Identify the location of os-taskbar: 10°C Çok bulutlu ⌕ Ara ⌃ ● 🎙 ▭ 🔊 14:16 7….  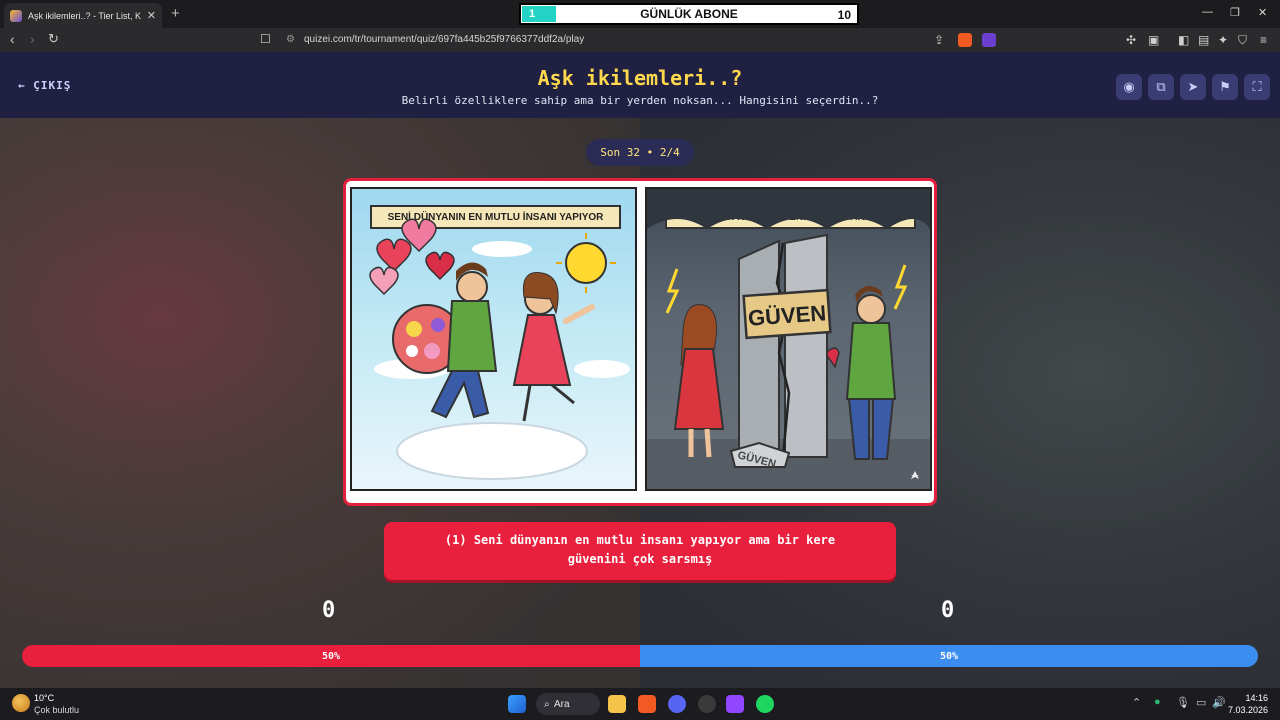
(640, 704).